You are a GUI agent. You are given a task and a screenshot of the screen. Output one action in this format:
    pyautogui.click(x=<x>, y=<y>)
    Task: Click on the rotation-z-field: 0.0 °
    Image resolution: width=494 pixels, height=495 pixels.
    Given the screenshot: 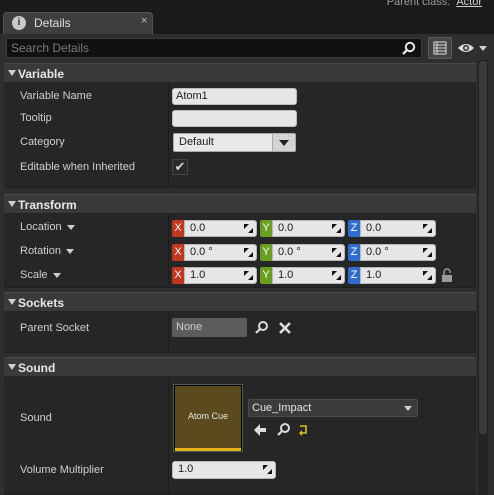 What is the action you would take?
    pyautogui.click(x=398, y=252)
    